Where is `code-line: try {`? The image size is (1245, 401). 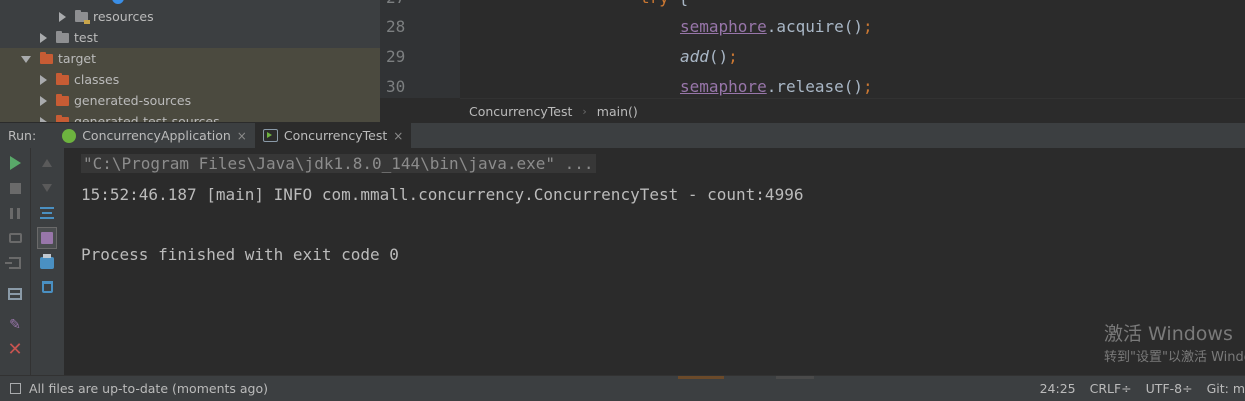 code-line: try { is located at coordinates (664, 3).